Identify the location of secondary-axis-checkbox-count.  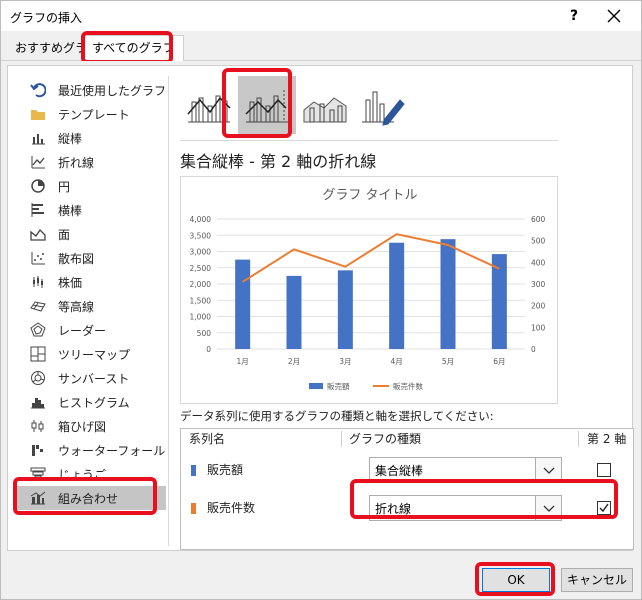
(604, 508).